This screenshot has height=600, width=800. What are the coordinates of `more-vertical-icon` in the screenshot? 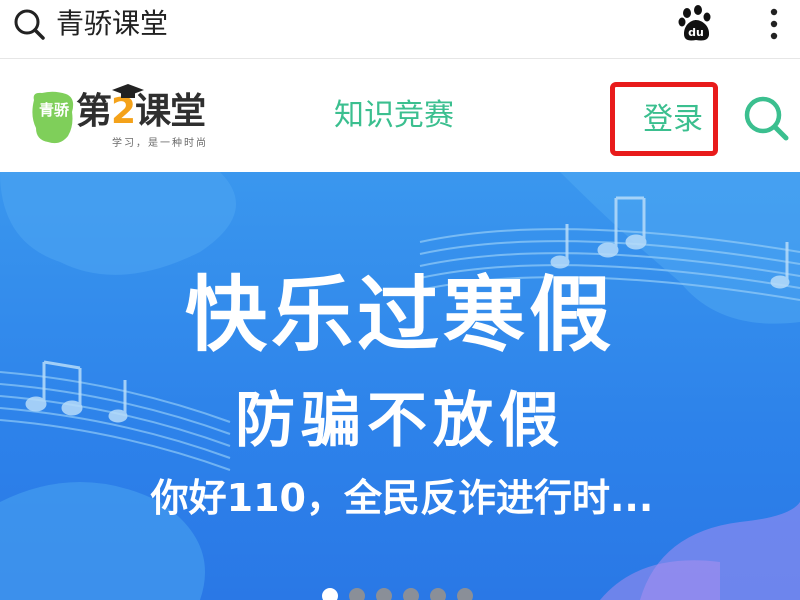 It's located at (774, 24).